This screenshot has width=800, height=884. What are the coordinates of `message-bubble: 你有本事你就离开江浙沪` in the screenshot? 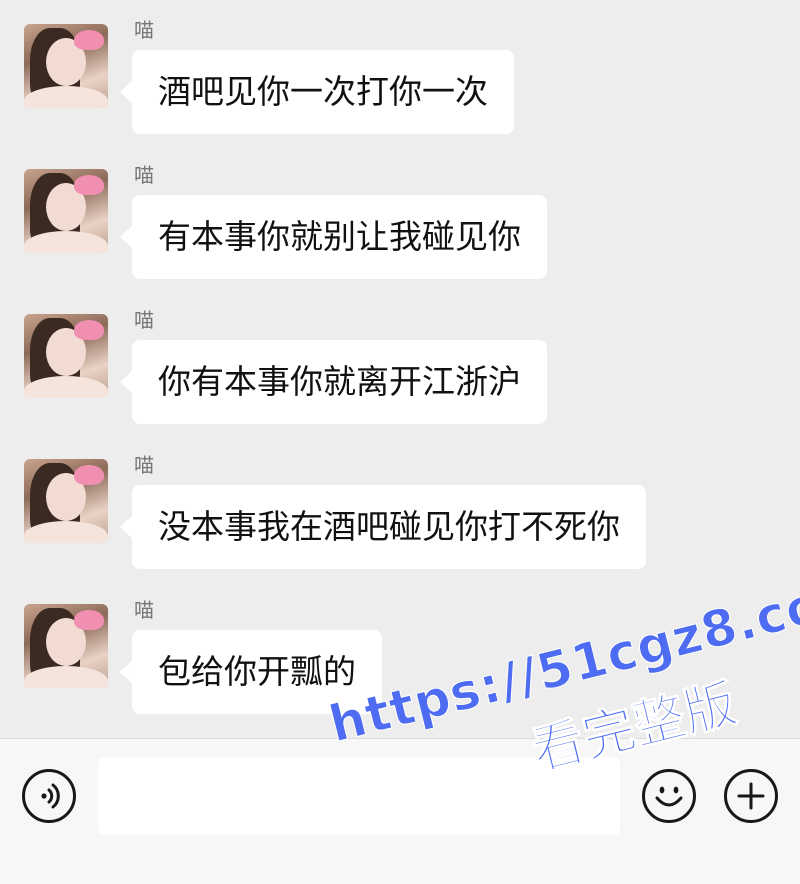 It's located at (333, 382).